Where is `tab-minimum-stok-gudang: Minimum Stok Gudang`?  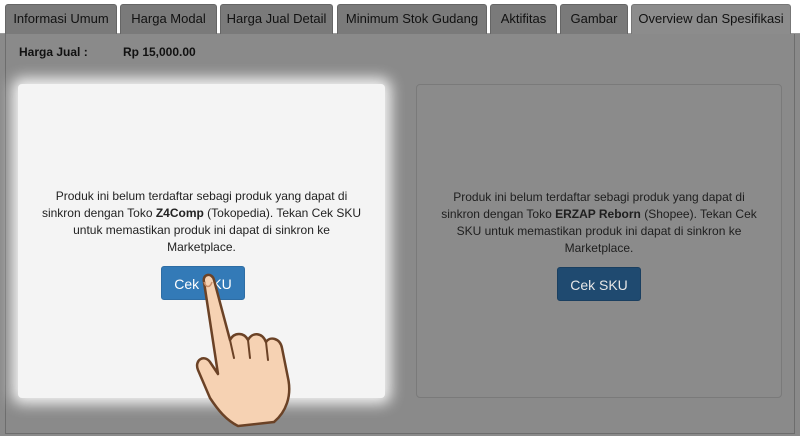 tab-minimum-stok-gudang: Minimum Stok Gudang is located at coordinates (412, 19).